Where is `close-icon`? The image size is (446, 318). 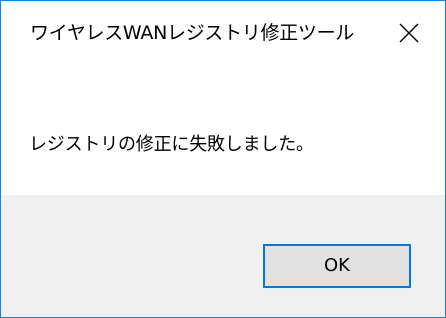 close-icon is located at coordinates (409, 33).